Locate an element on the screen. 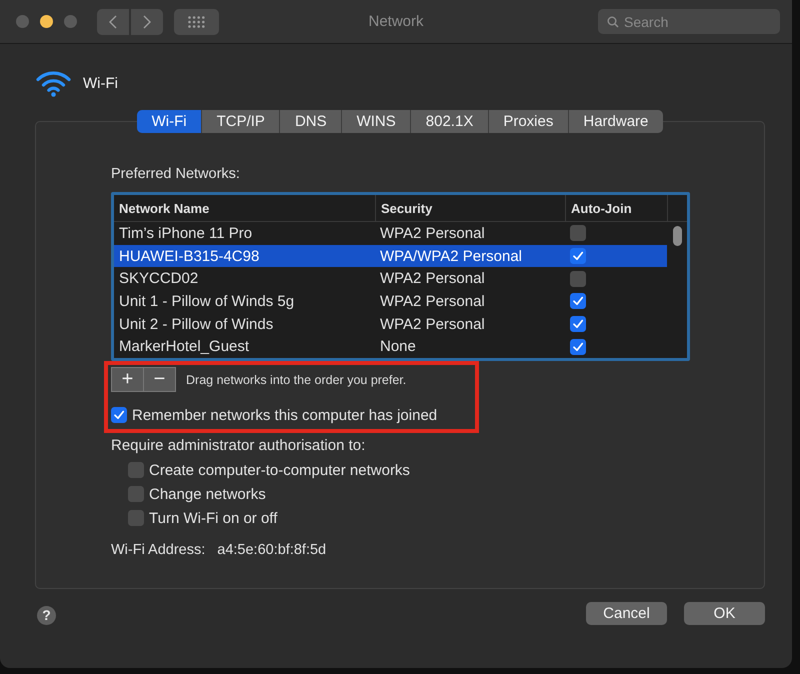  search-field: Search is located at coordinates (689, 21).